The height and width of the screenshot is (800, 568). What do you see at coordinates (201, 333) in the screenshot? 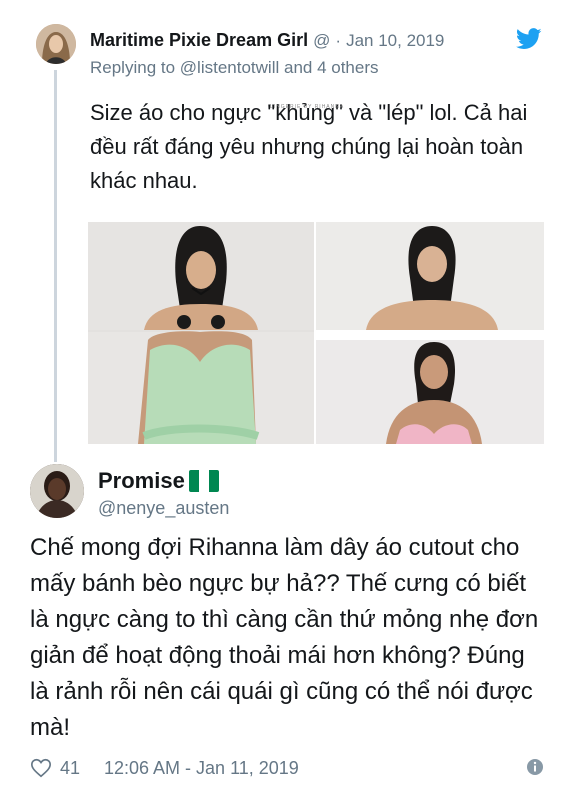
I see `media-photo-left` at bounding box center [201, 333].